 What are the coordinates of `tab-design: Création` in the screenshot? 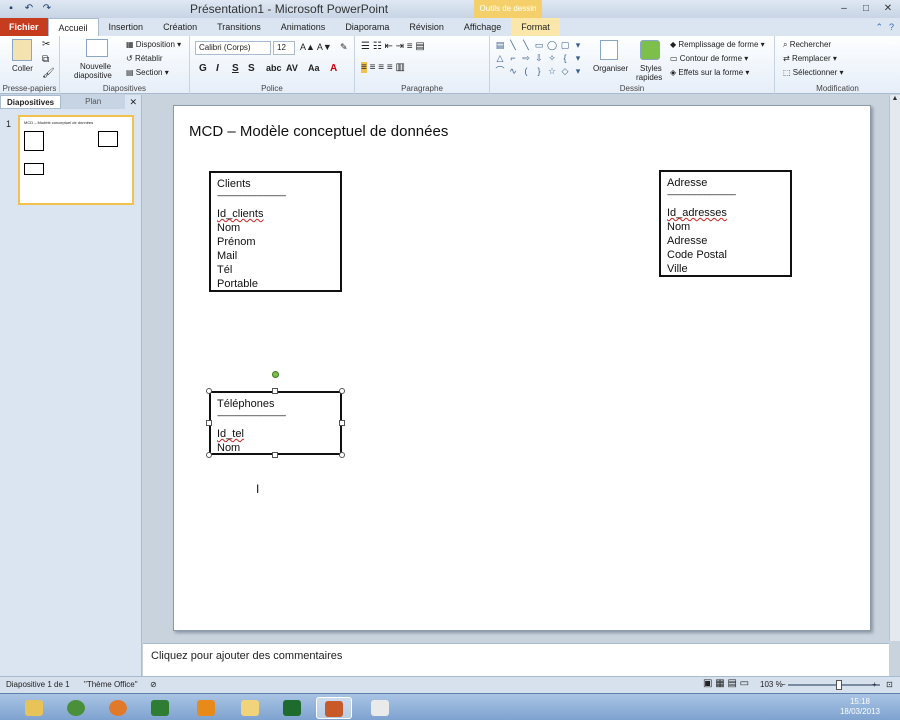 It's located at (180, 27).